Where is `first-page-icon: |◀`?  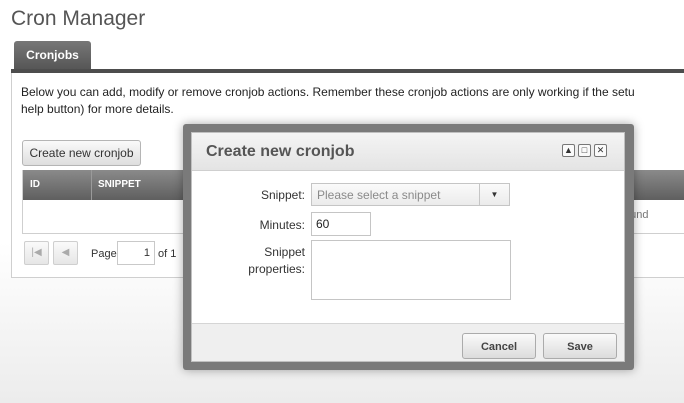 first-page-icon: |◀ is located at coordinates (36, 252).